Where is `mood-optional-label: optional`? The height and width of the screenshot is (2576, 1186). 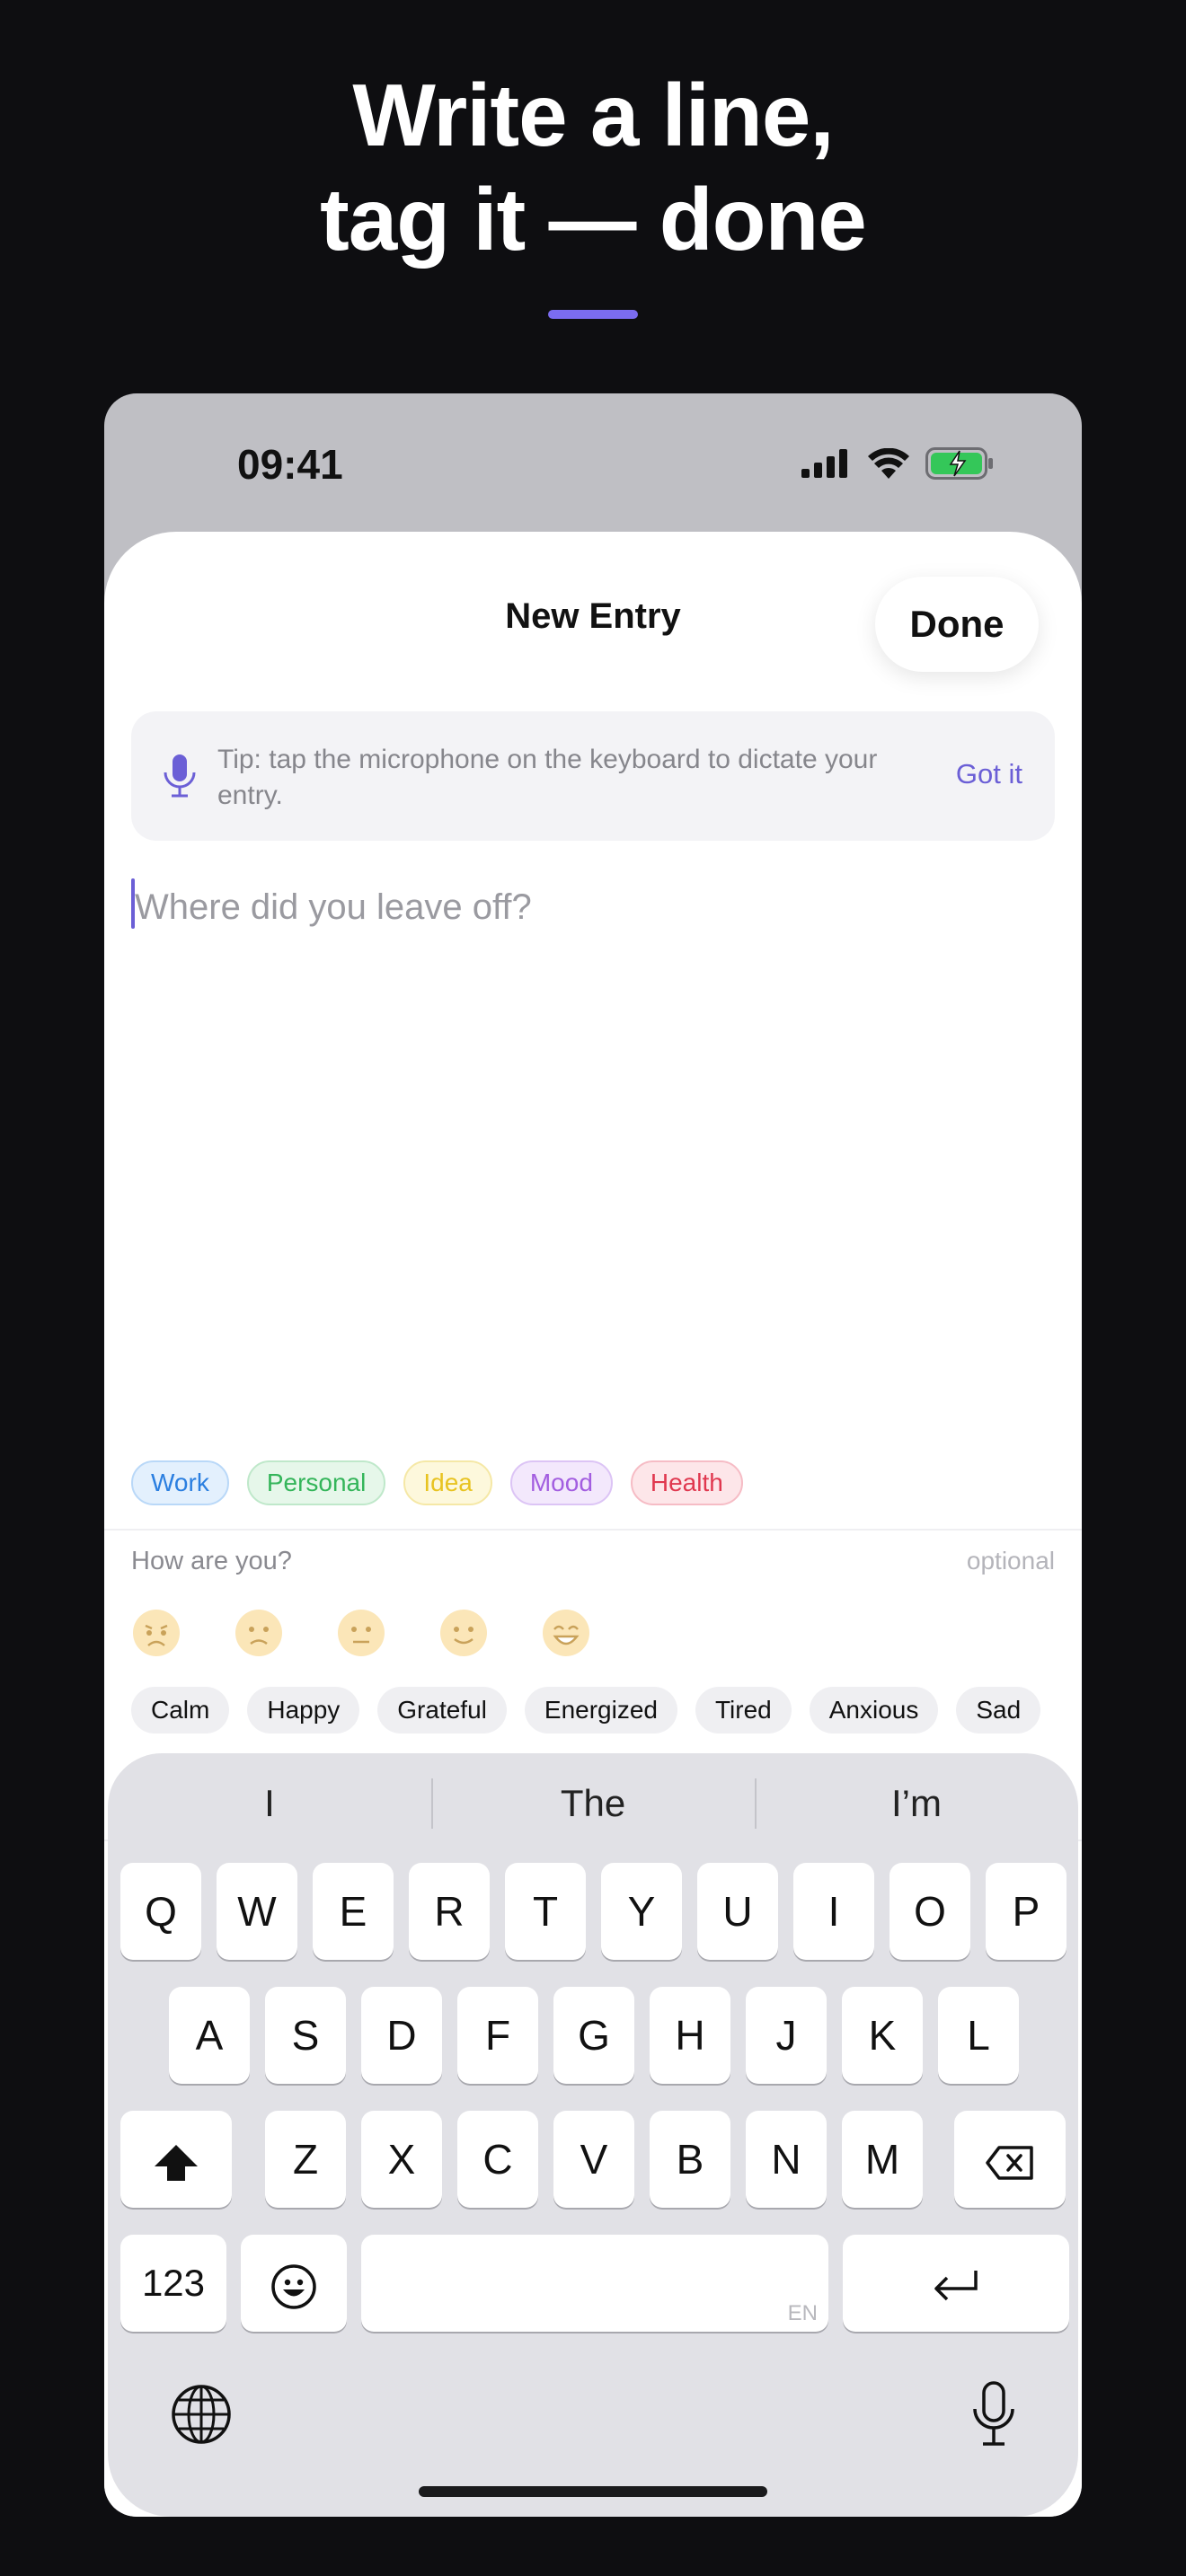
mood-optional-label: optional is located at coordinates (1010, 1561).